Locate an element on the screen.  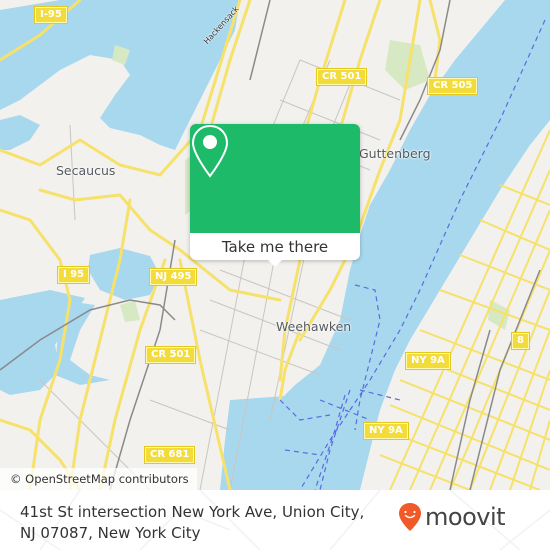
popup-pointer is located at coordinates (275, 263).